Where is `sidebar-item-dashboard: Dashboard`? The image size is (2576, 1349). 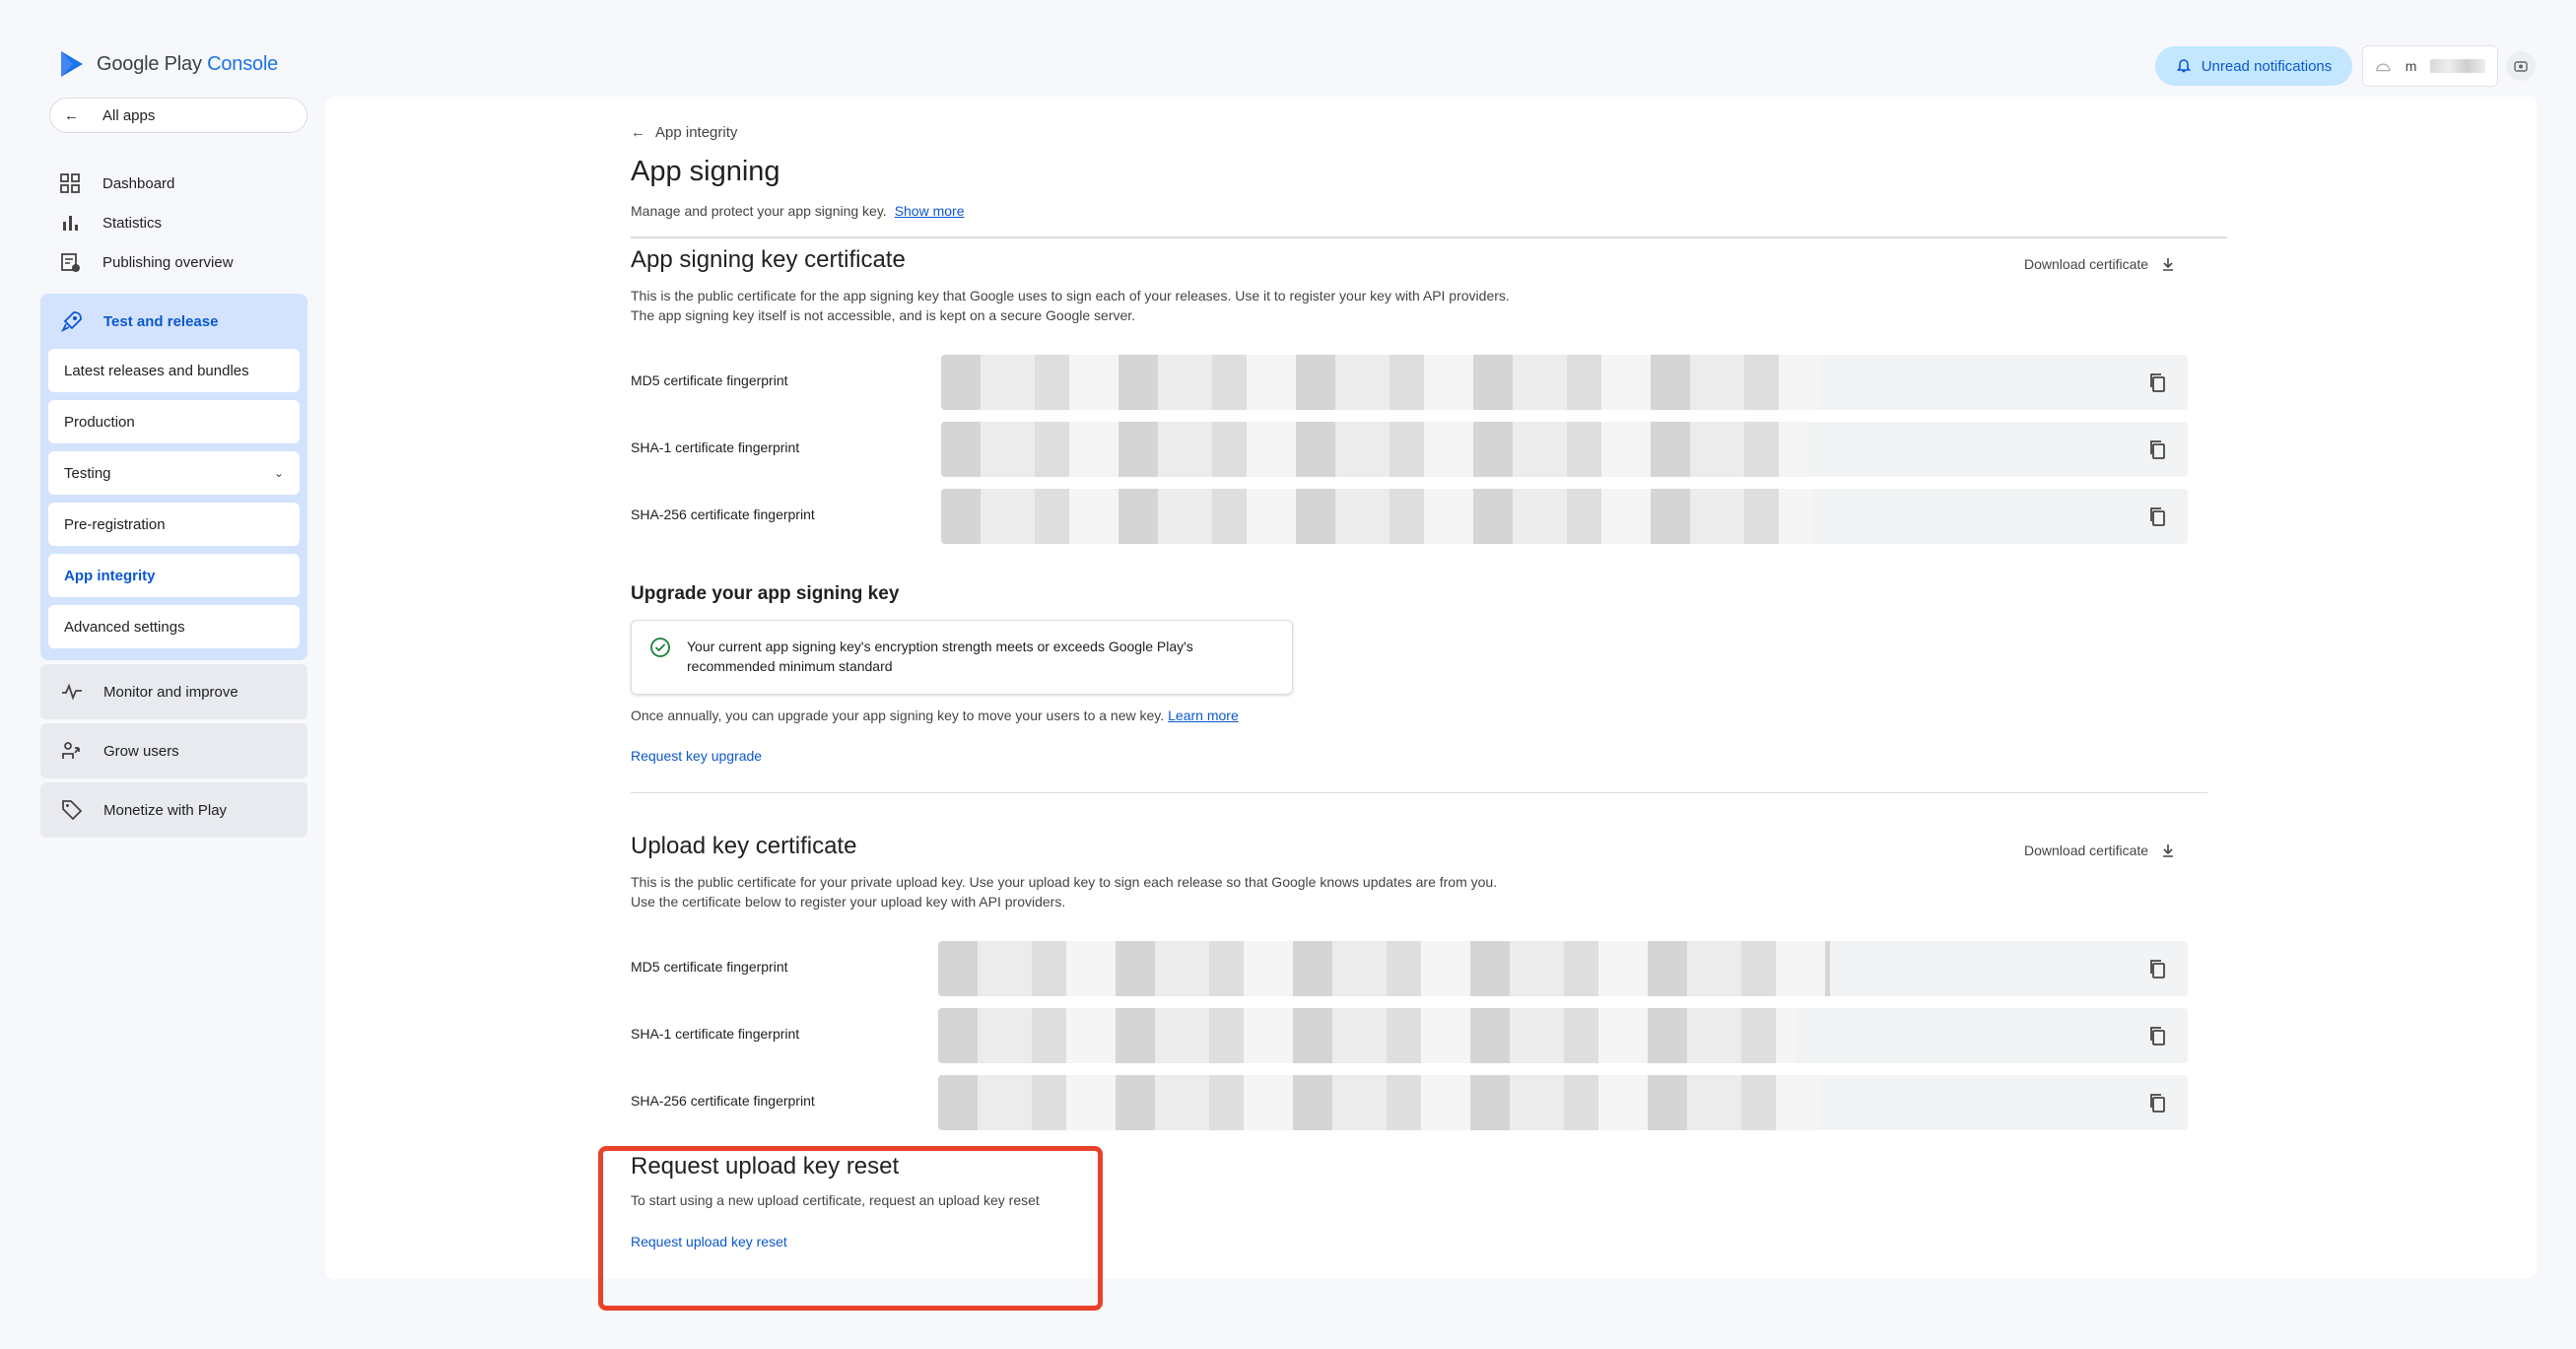 sidebar-item-dashboard: Dashboard is located at coordinates (146, 183).